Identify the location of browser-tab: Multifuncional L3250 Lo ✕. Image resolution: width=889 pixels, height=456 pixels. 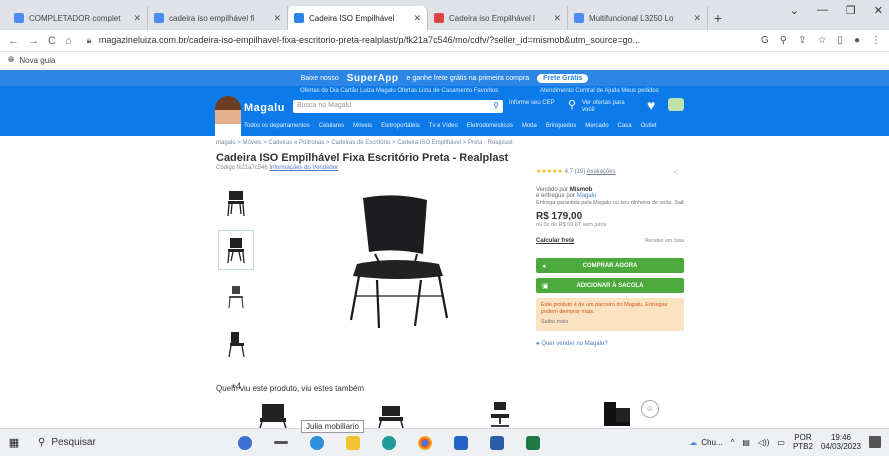
(638, 18).